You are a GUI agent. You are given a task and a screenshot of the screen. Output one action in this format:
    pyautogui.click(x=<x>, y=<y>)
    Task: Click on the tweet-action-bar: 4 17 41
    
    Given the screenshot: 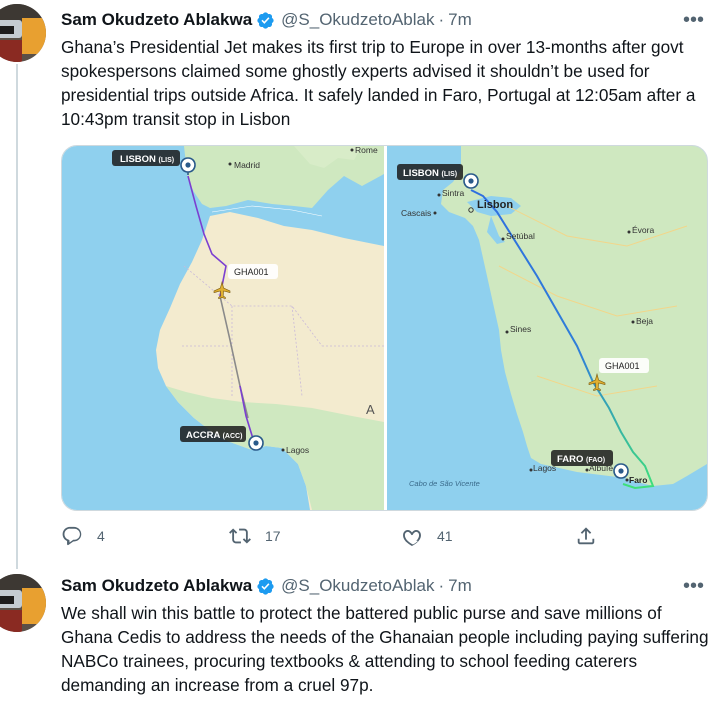 What is the action you would take?
    pyautogui.click(x=341, y=536)
    